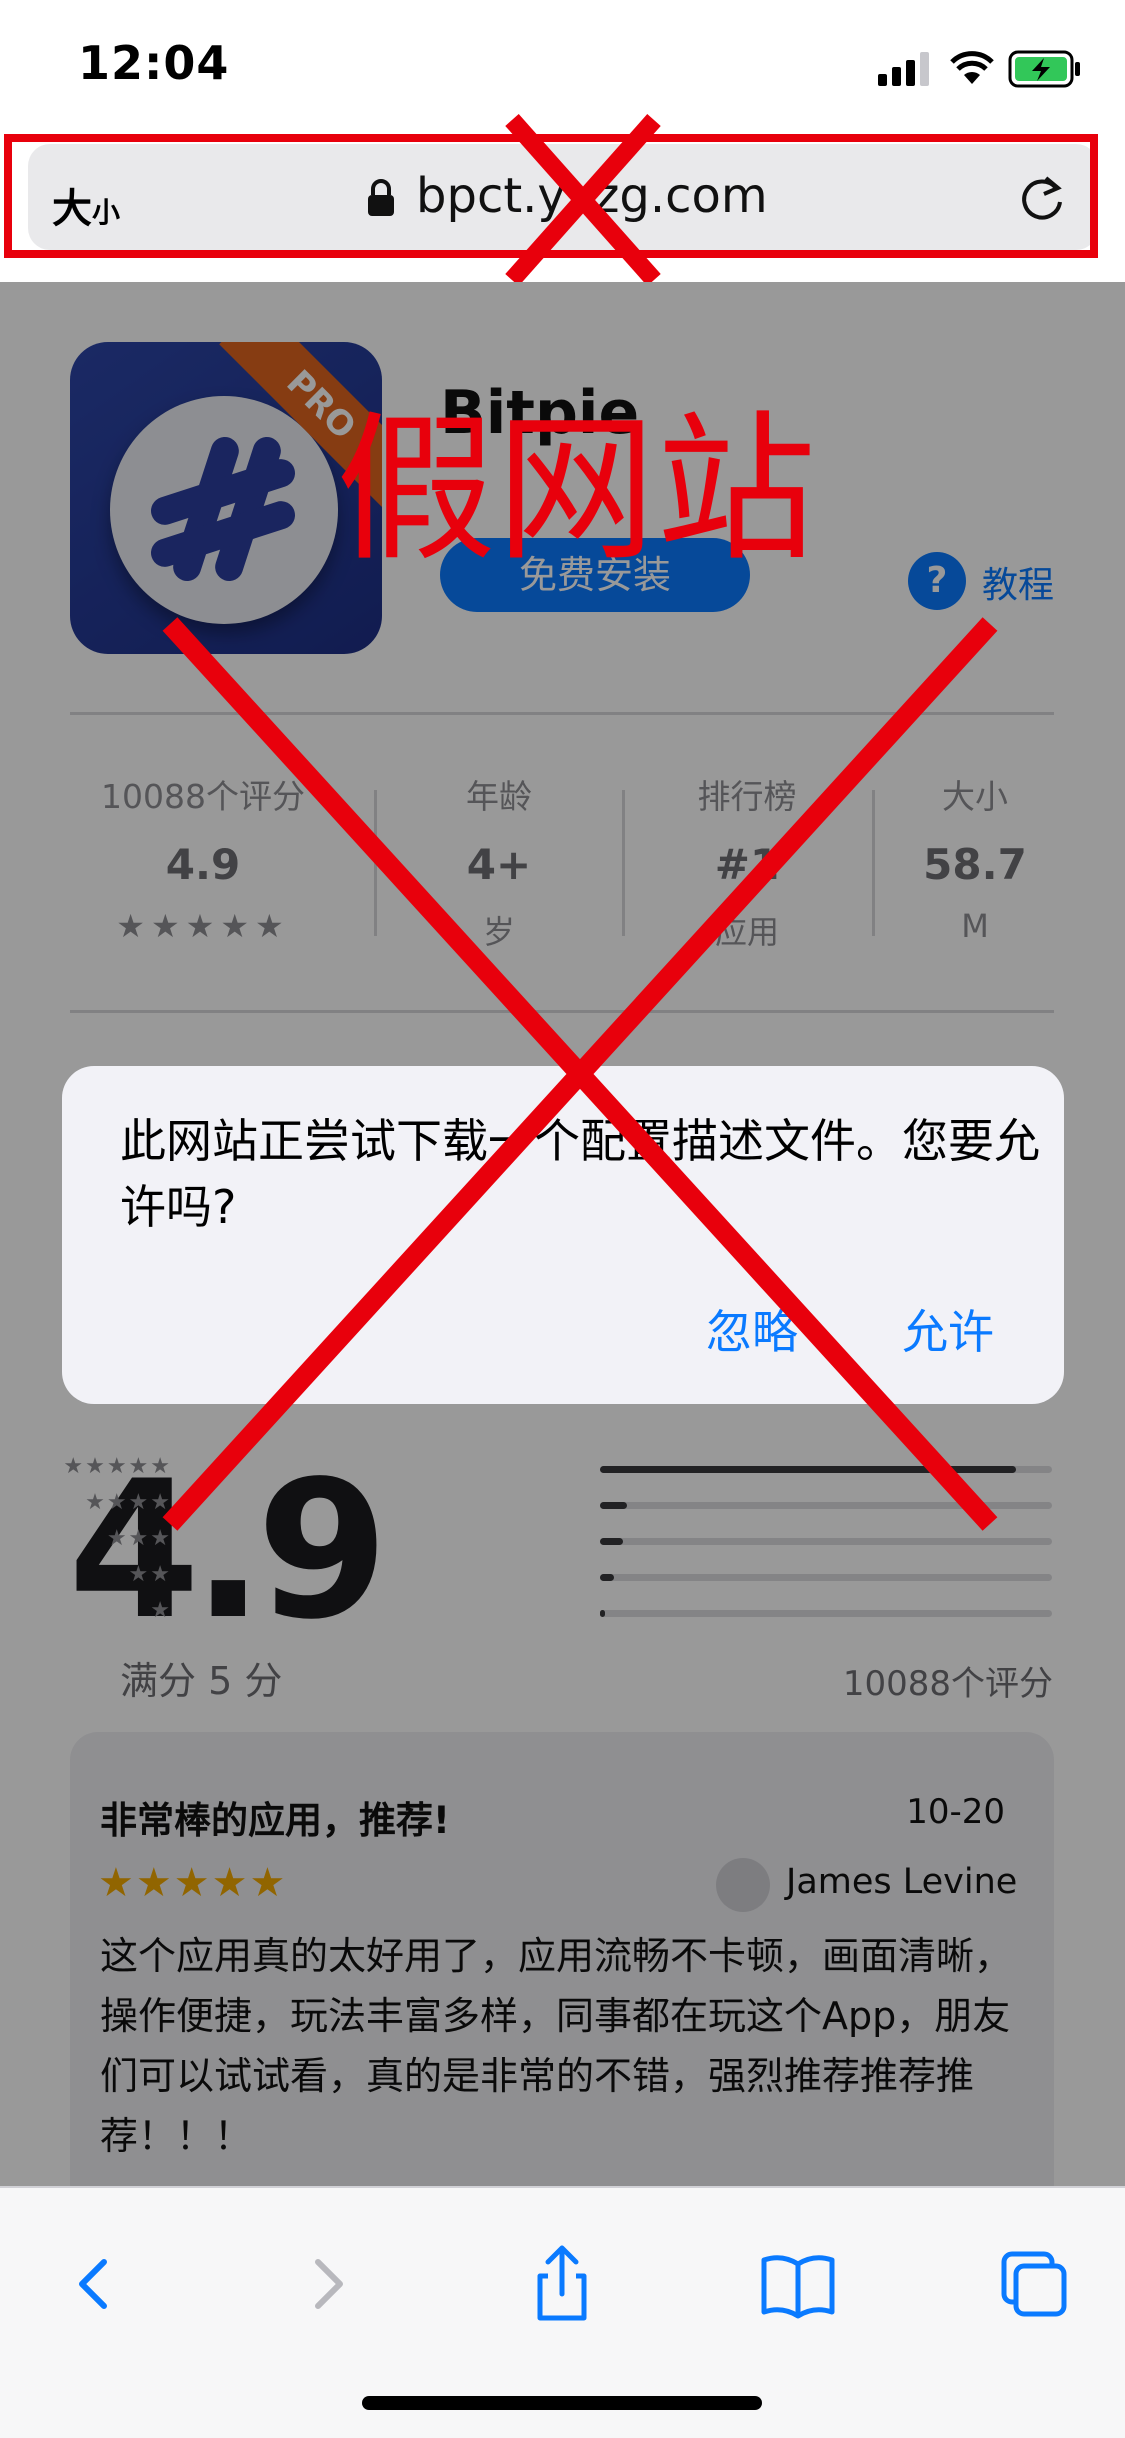  Describe the element at coordinates (1044, 69) in the screenshot. I see `battery-charging-icon` at that location.